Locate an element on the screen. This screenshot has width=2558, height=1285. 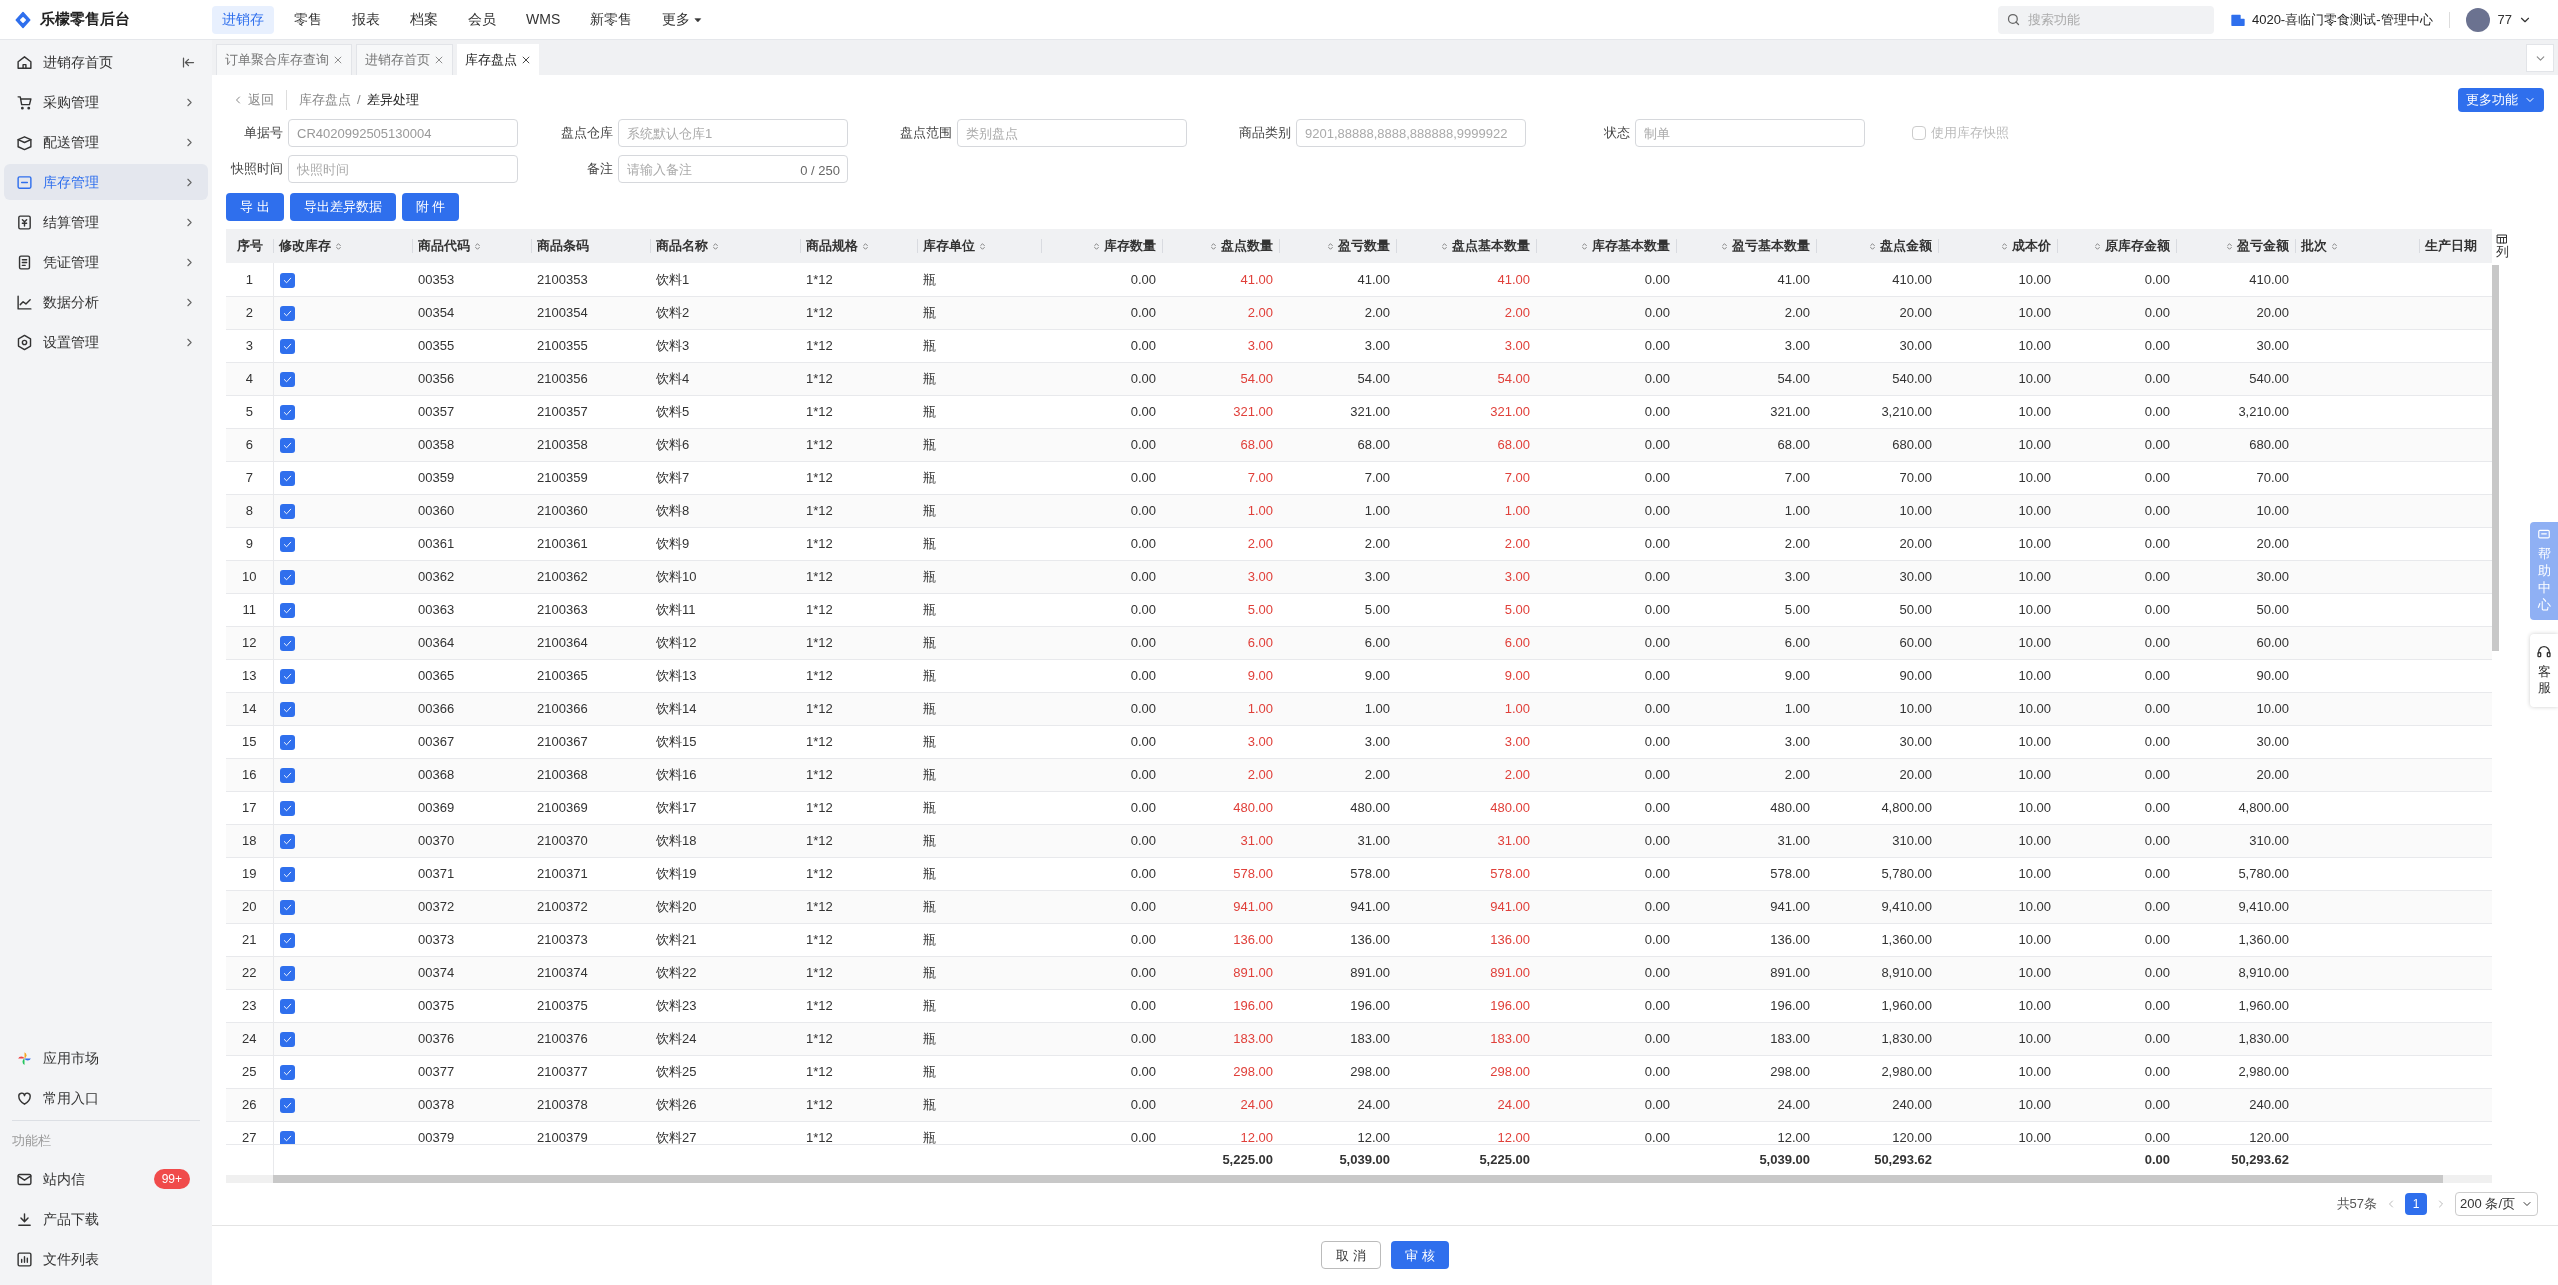
column-header: 盘点数量 is located at coordinates (1247, 246).